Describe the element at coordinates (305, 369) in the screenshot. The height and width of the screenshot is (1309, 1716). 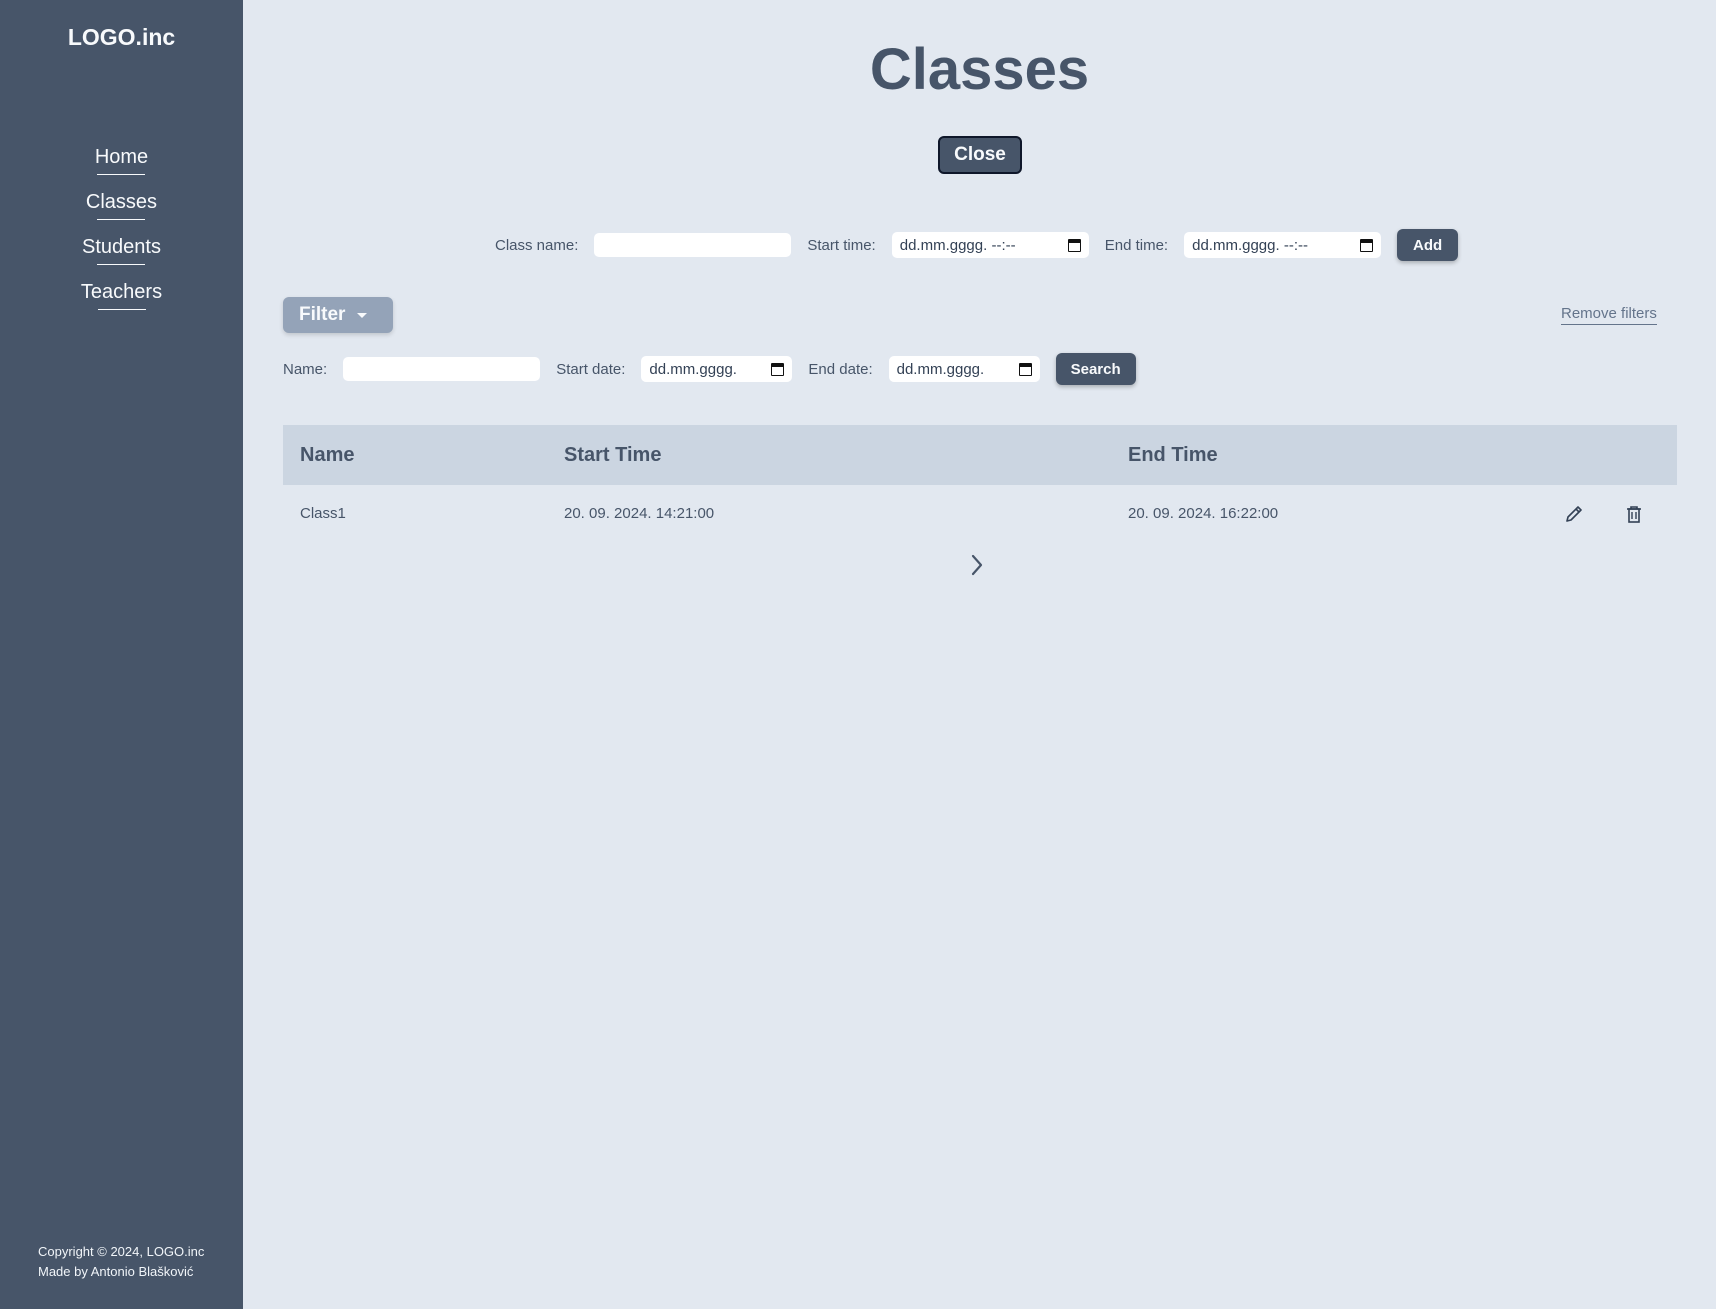
I see `filter-name-label: Name:` at that location.